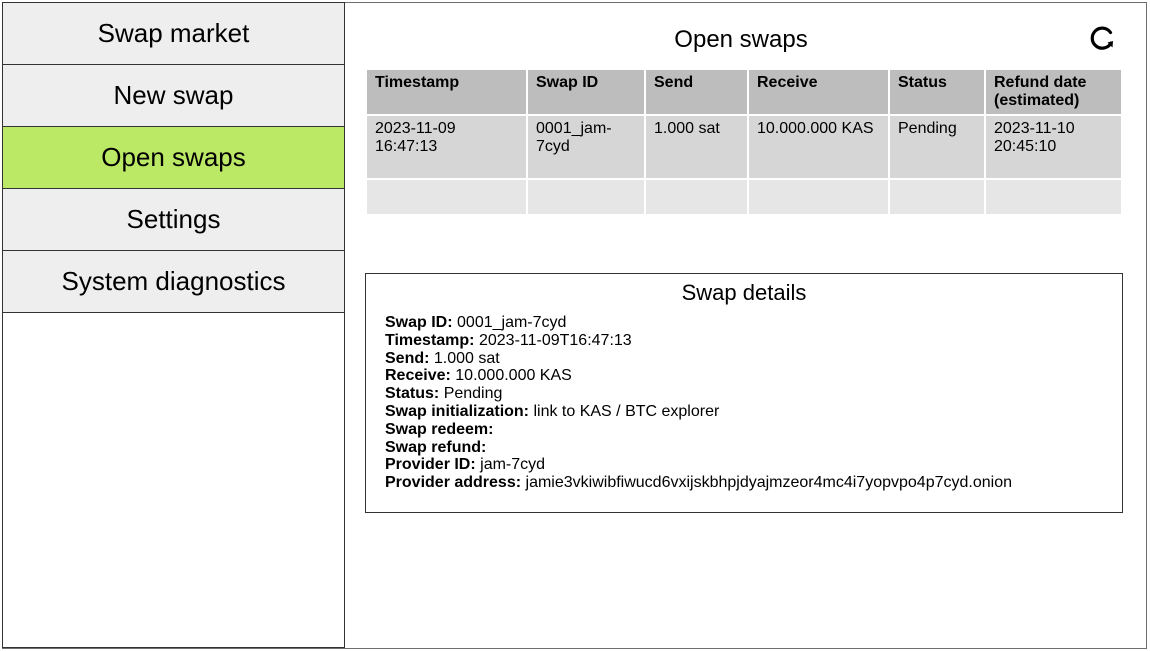 This screenshot has width=1150, height=651. I want to click on col-header-swap-id: Swap ID, so click(586, 92).